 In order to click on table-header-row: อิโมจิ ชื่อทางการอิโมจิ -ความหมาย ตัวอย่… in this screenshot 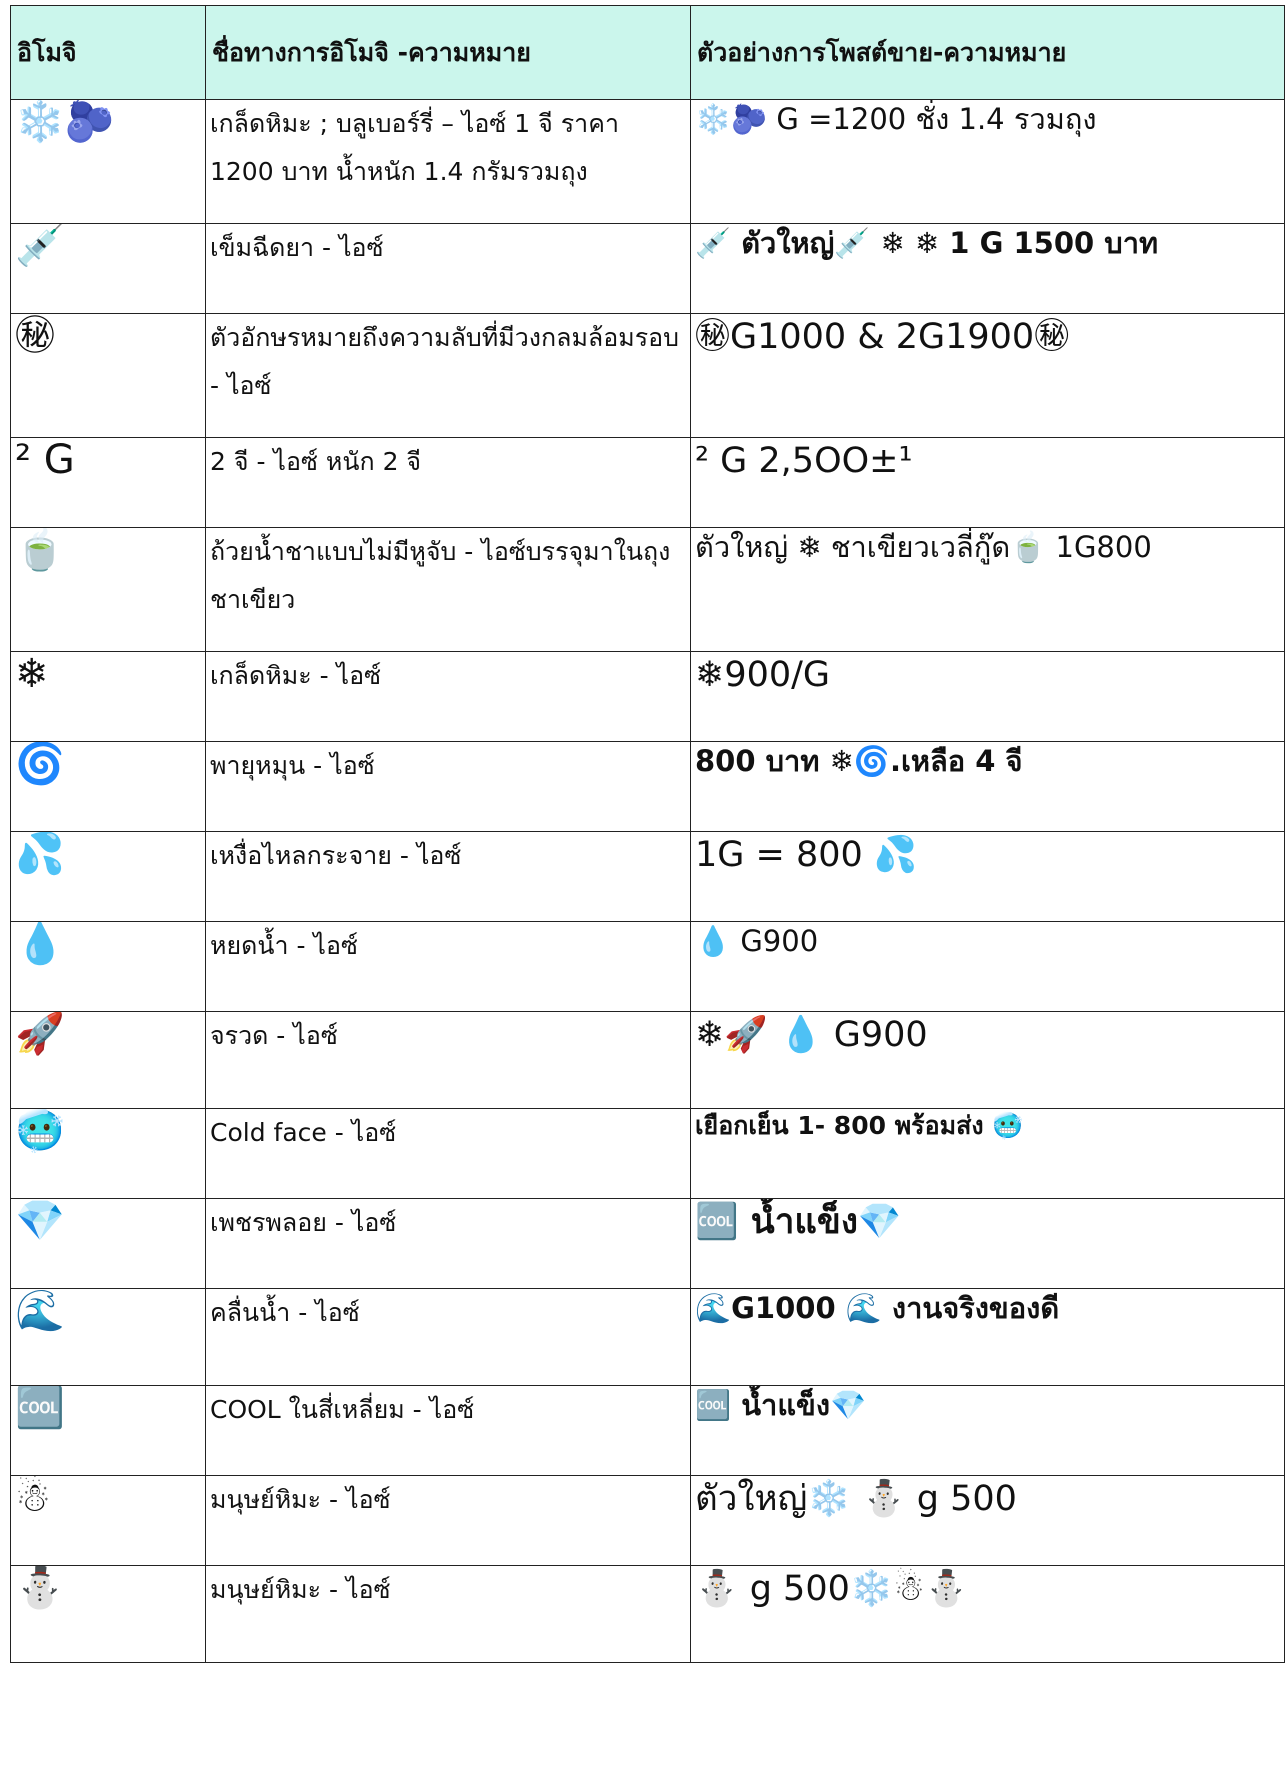, I will do `click(647, 52)`.